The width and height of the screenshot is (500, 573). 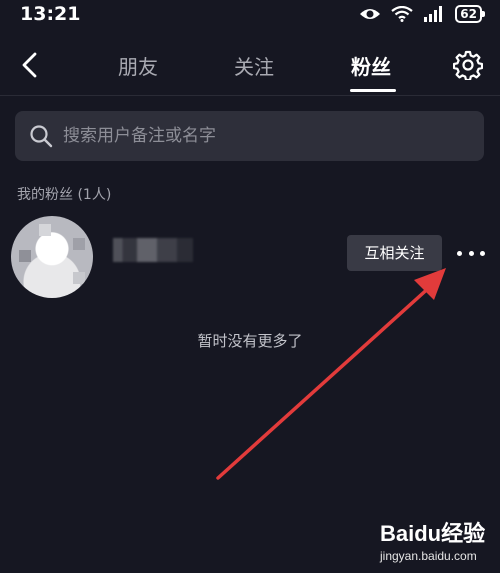 I want to click on followers-section-title: 我的粉丝 (1人), so click(x=64, y=195).